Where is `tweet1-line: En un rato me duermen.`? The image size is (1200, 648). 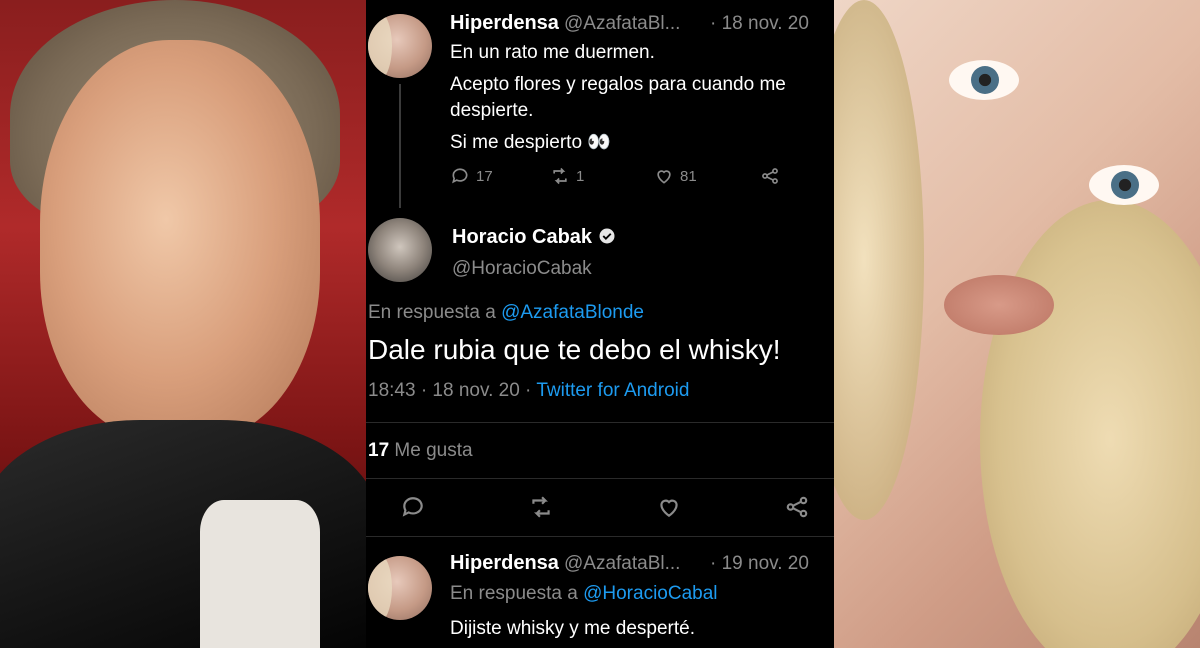
tweet1-line: En un rato me duermen. is located at coordinates (552, 52).